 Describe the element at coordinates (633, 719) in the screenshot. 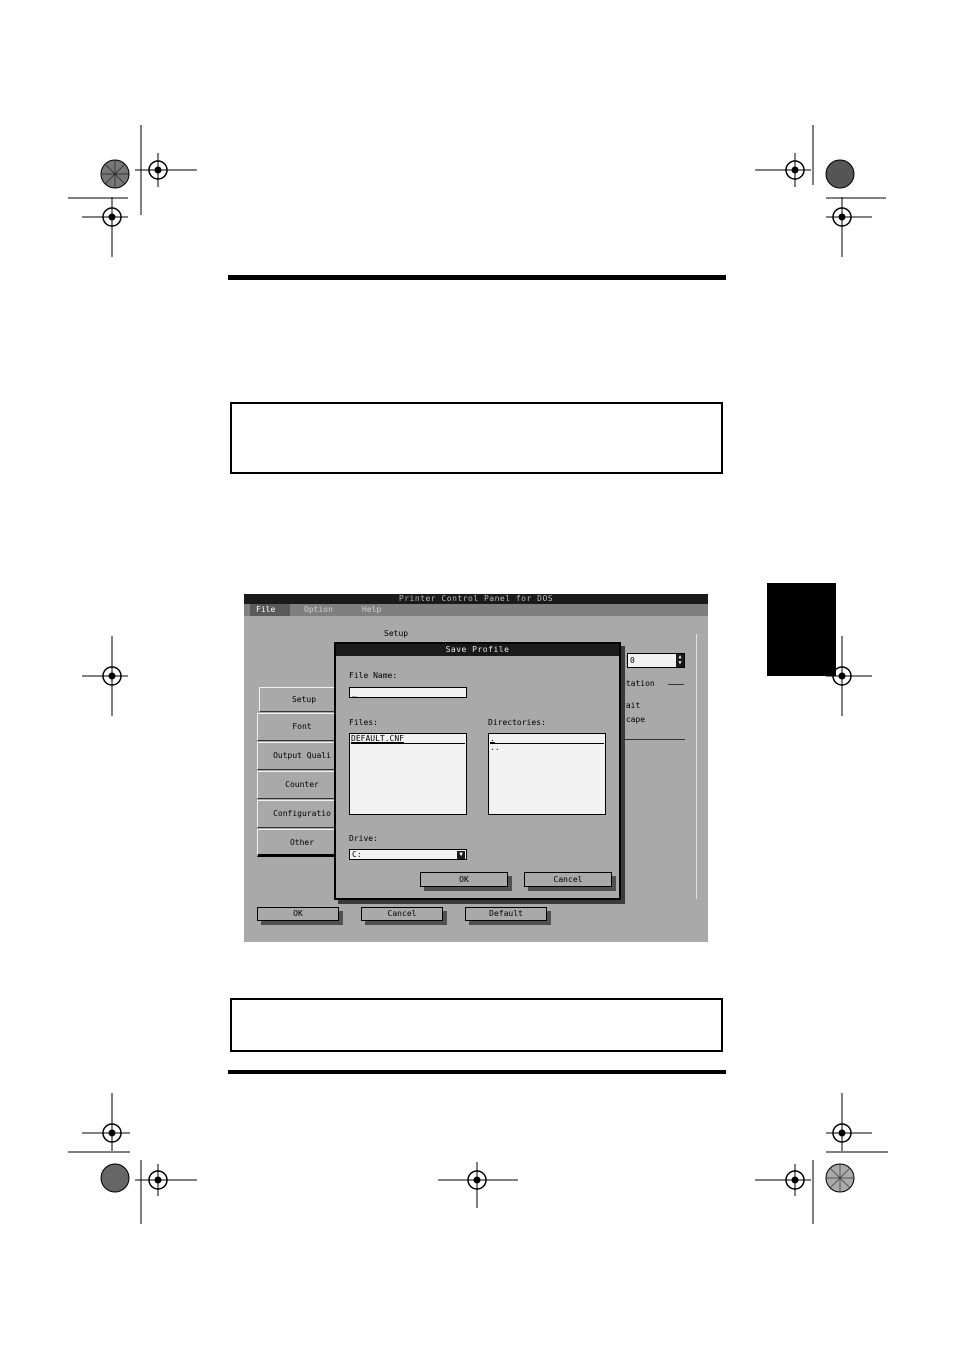

I see `landscape-radio-label: scape` at that location.